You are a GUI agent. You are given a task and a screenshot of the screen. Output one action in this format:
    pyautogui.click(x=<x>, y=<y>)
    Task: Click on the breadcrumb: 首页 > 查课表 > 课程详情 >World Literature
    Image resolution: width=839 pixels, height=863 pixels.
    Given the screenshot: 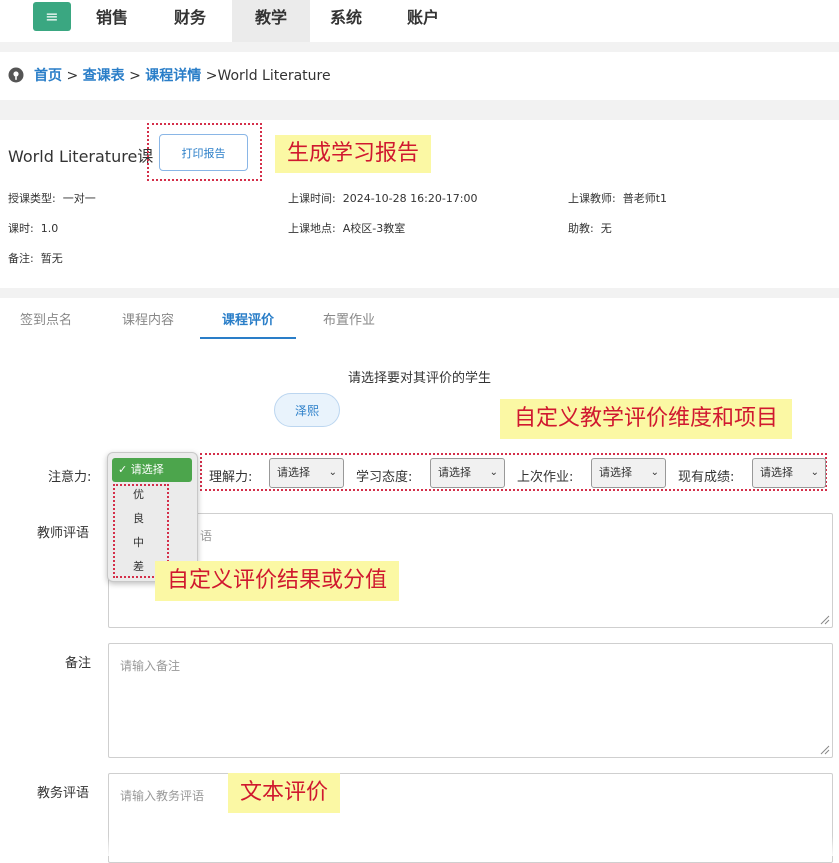 What is the action you would take?
    pyautogui.click(x=169, y=76)
    